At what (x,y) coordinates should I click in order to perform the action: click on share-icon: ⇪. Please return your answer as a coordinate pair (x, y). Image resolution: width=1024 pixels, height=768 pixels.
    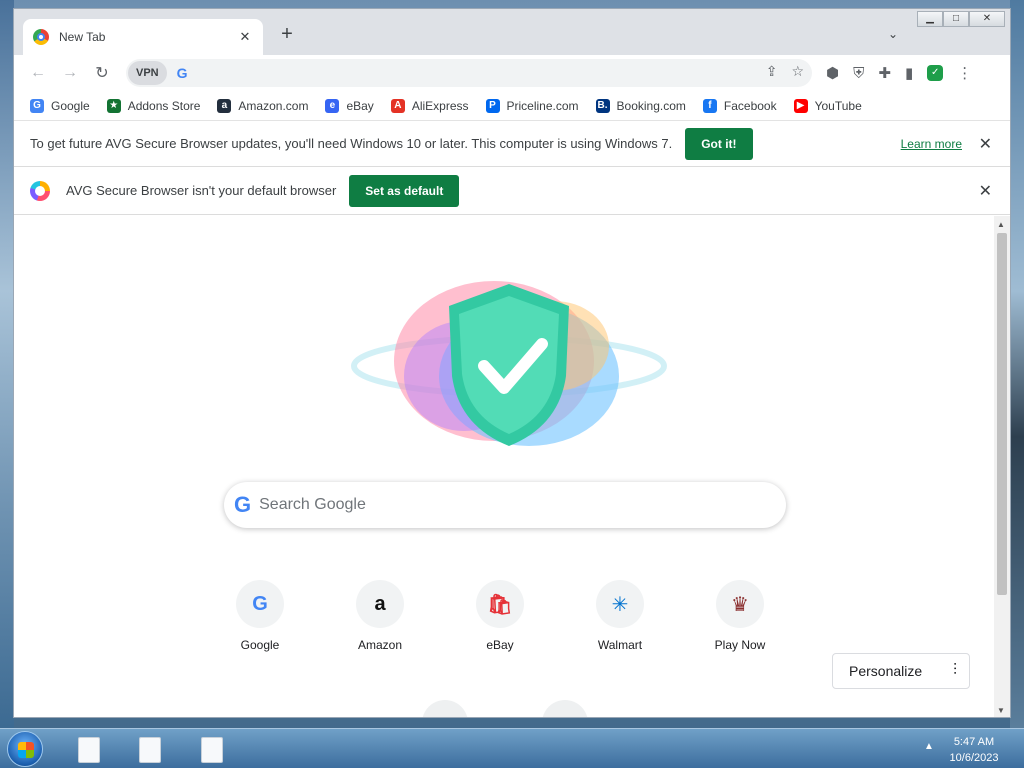
    Looking at the image, I should click on (772, 71).